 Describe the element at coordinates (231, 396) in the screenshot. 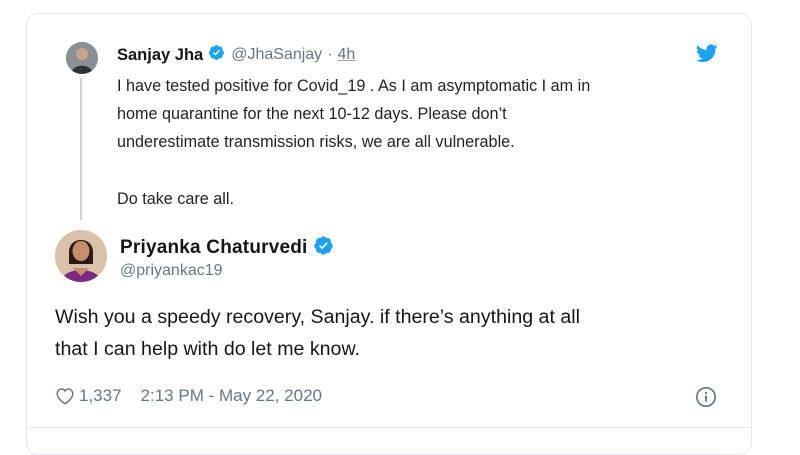

I see `tweet-timestamp-link: 2:13 PM - May 22, 2020` at that location.